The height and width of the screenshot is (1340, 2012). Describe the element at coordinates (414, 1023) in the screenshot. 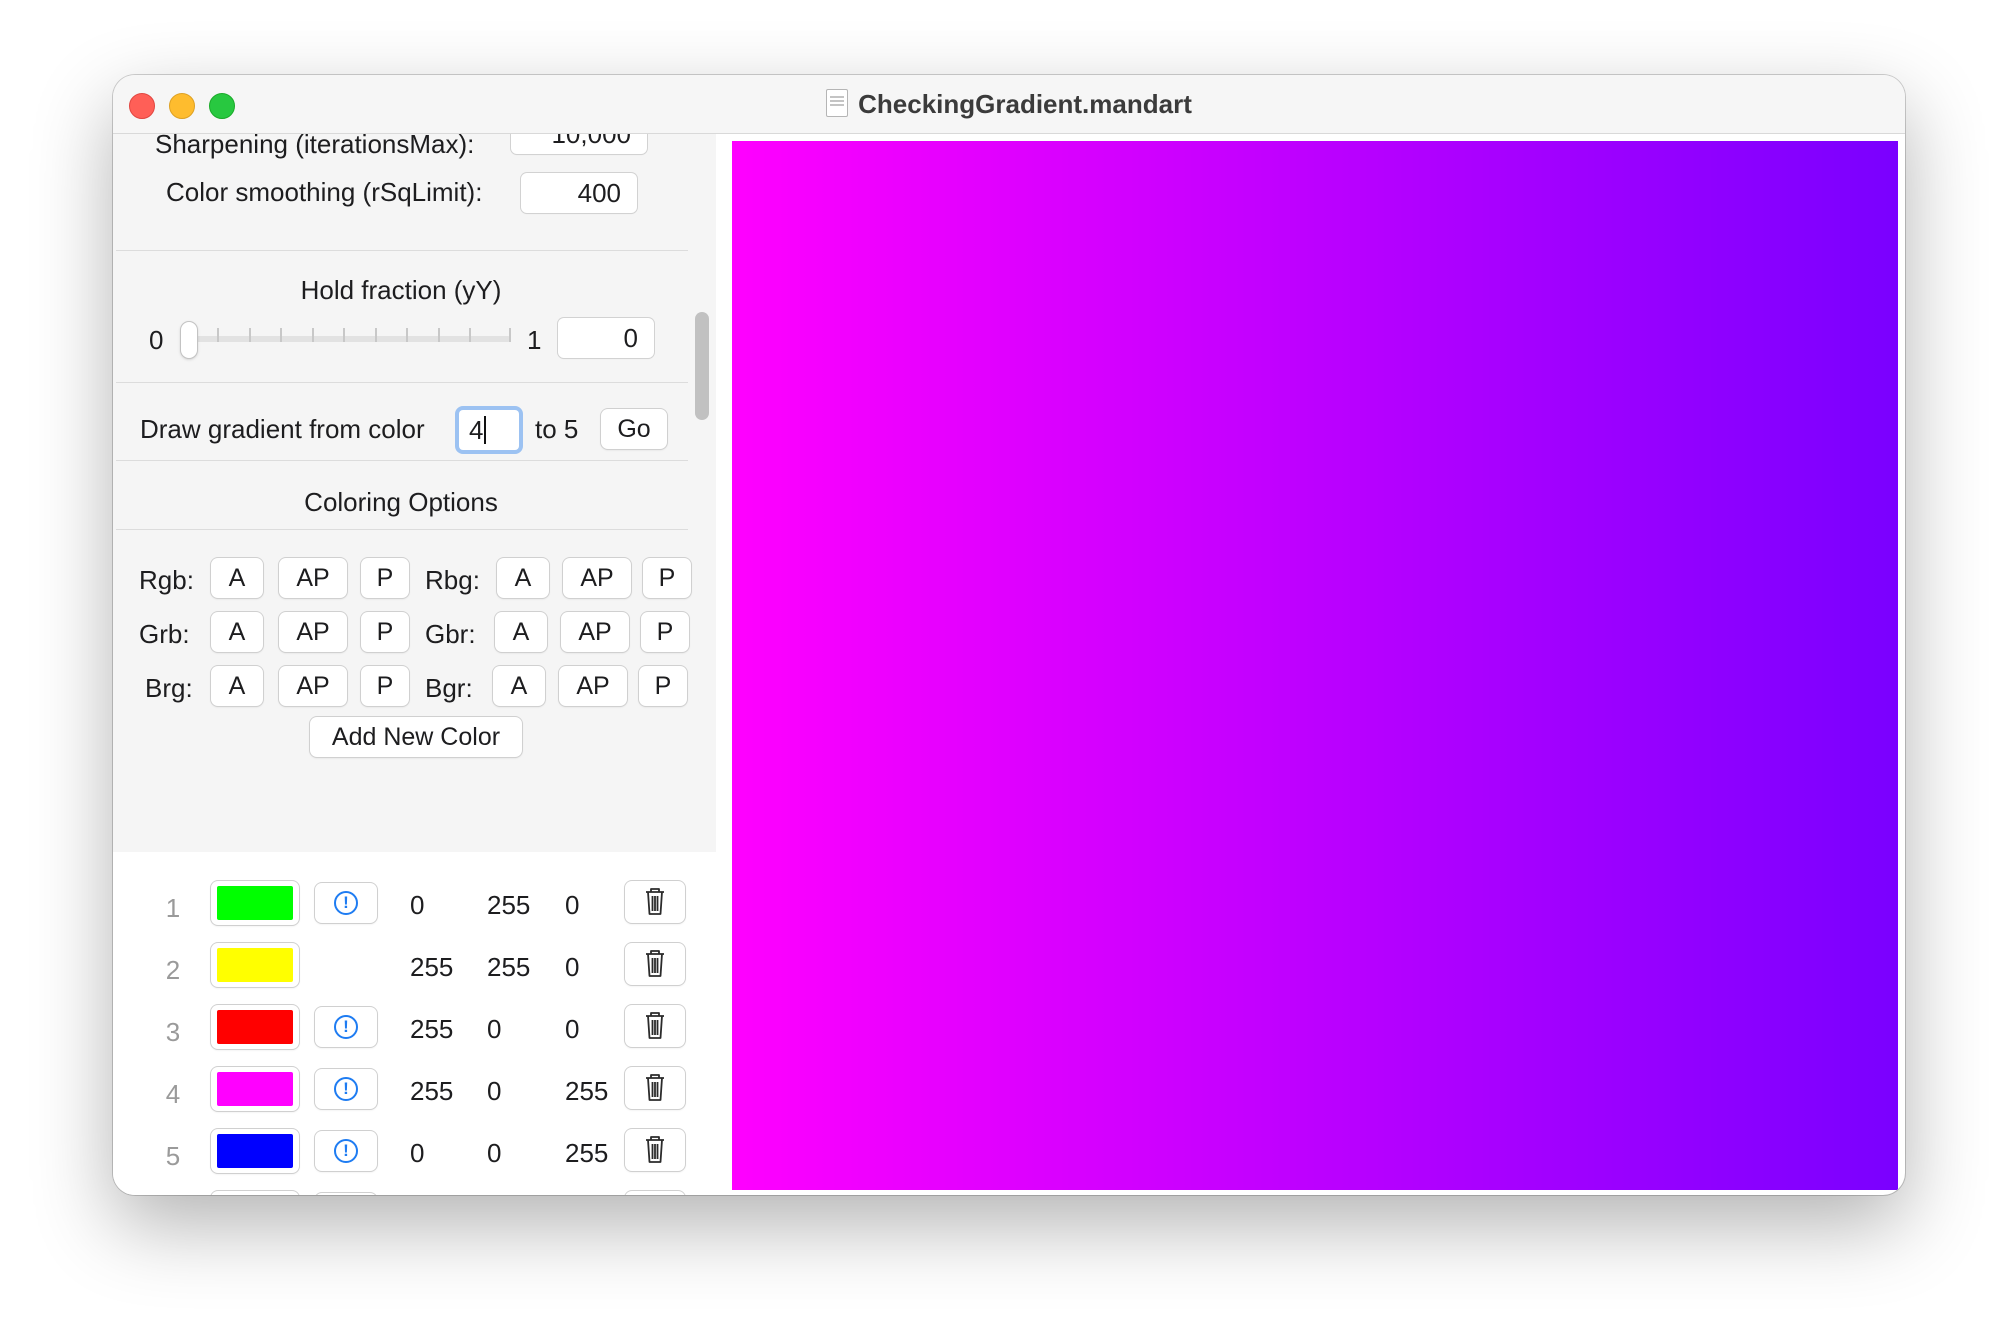

I see `color-list` at that location.